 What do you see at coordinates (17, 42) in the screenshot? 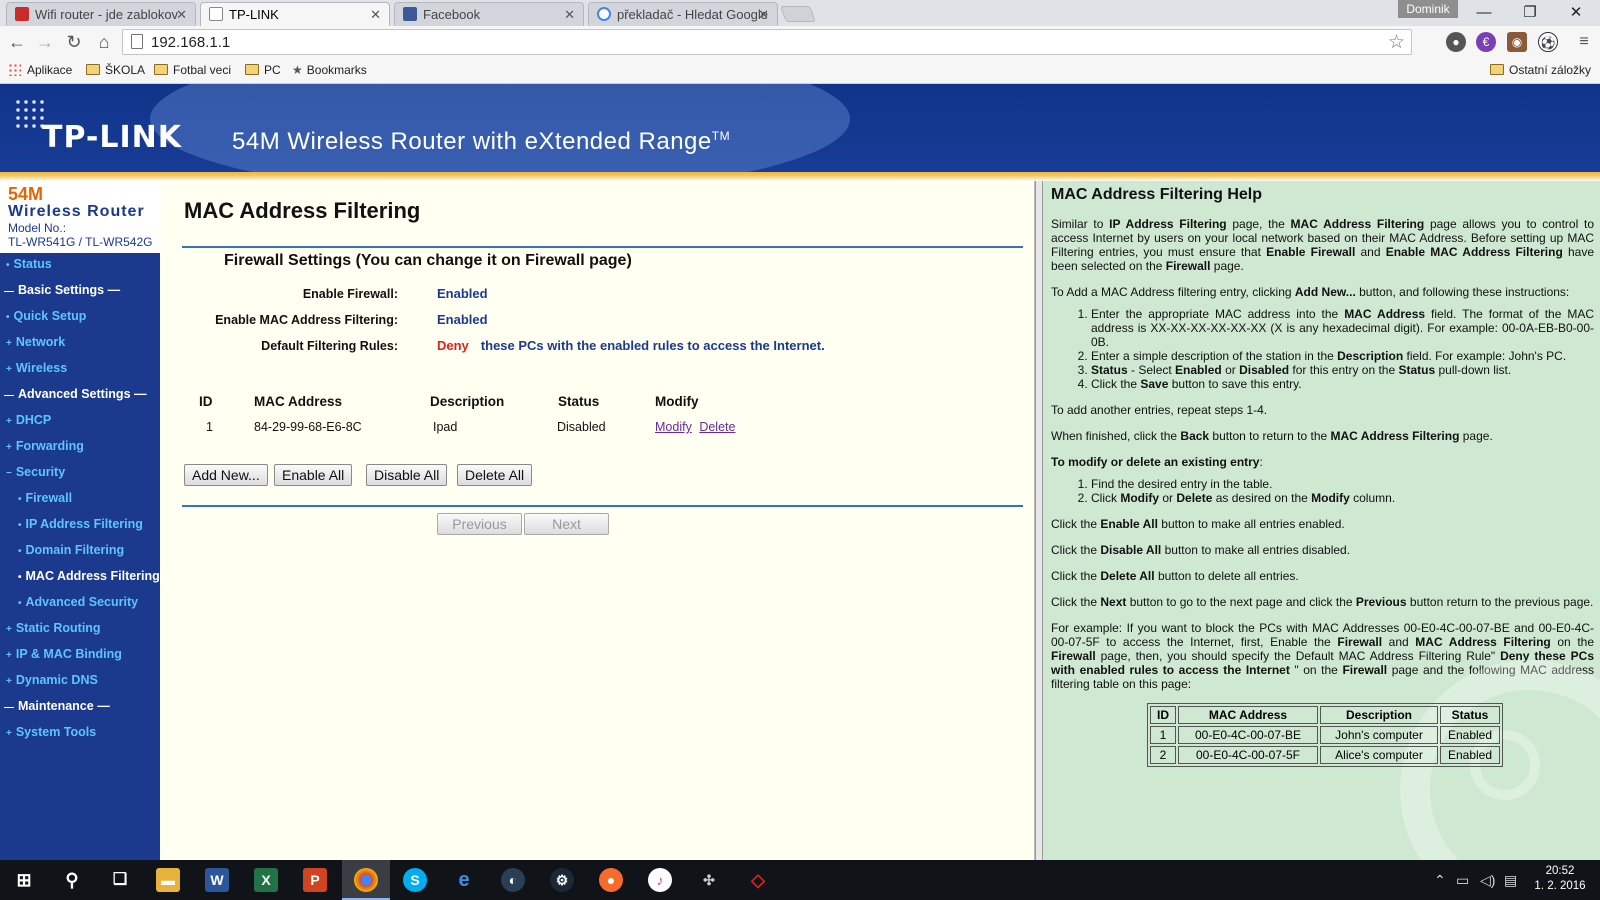
I see `back-arrow-icon: ←` at bounding box center [17, 42].